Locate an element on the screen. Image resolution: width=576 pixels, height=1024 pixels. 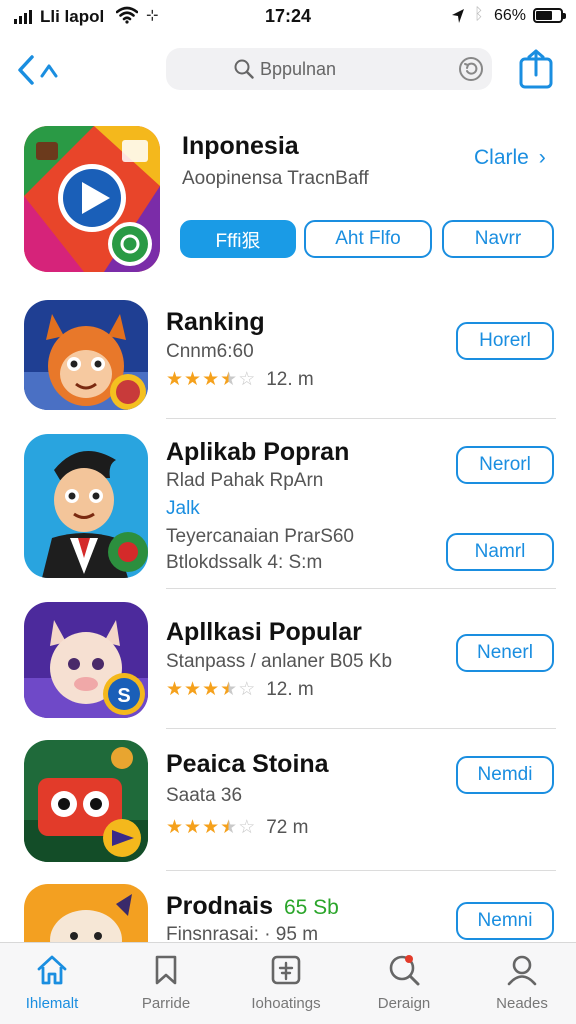
app-title-prodnais-text: Prodnais is located at coordinates (219, 906).